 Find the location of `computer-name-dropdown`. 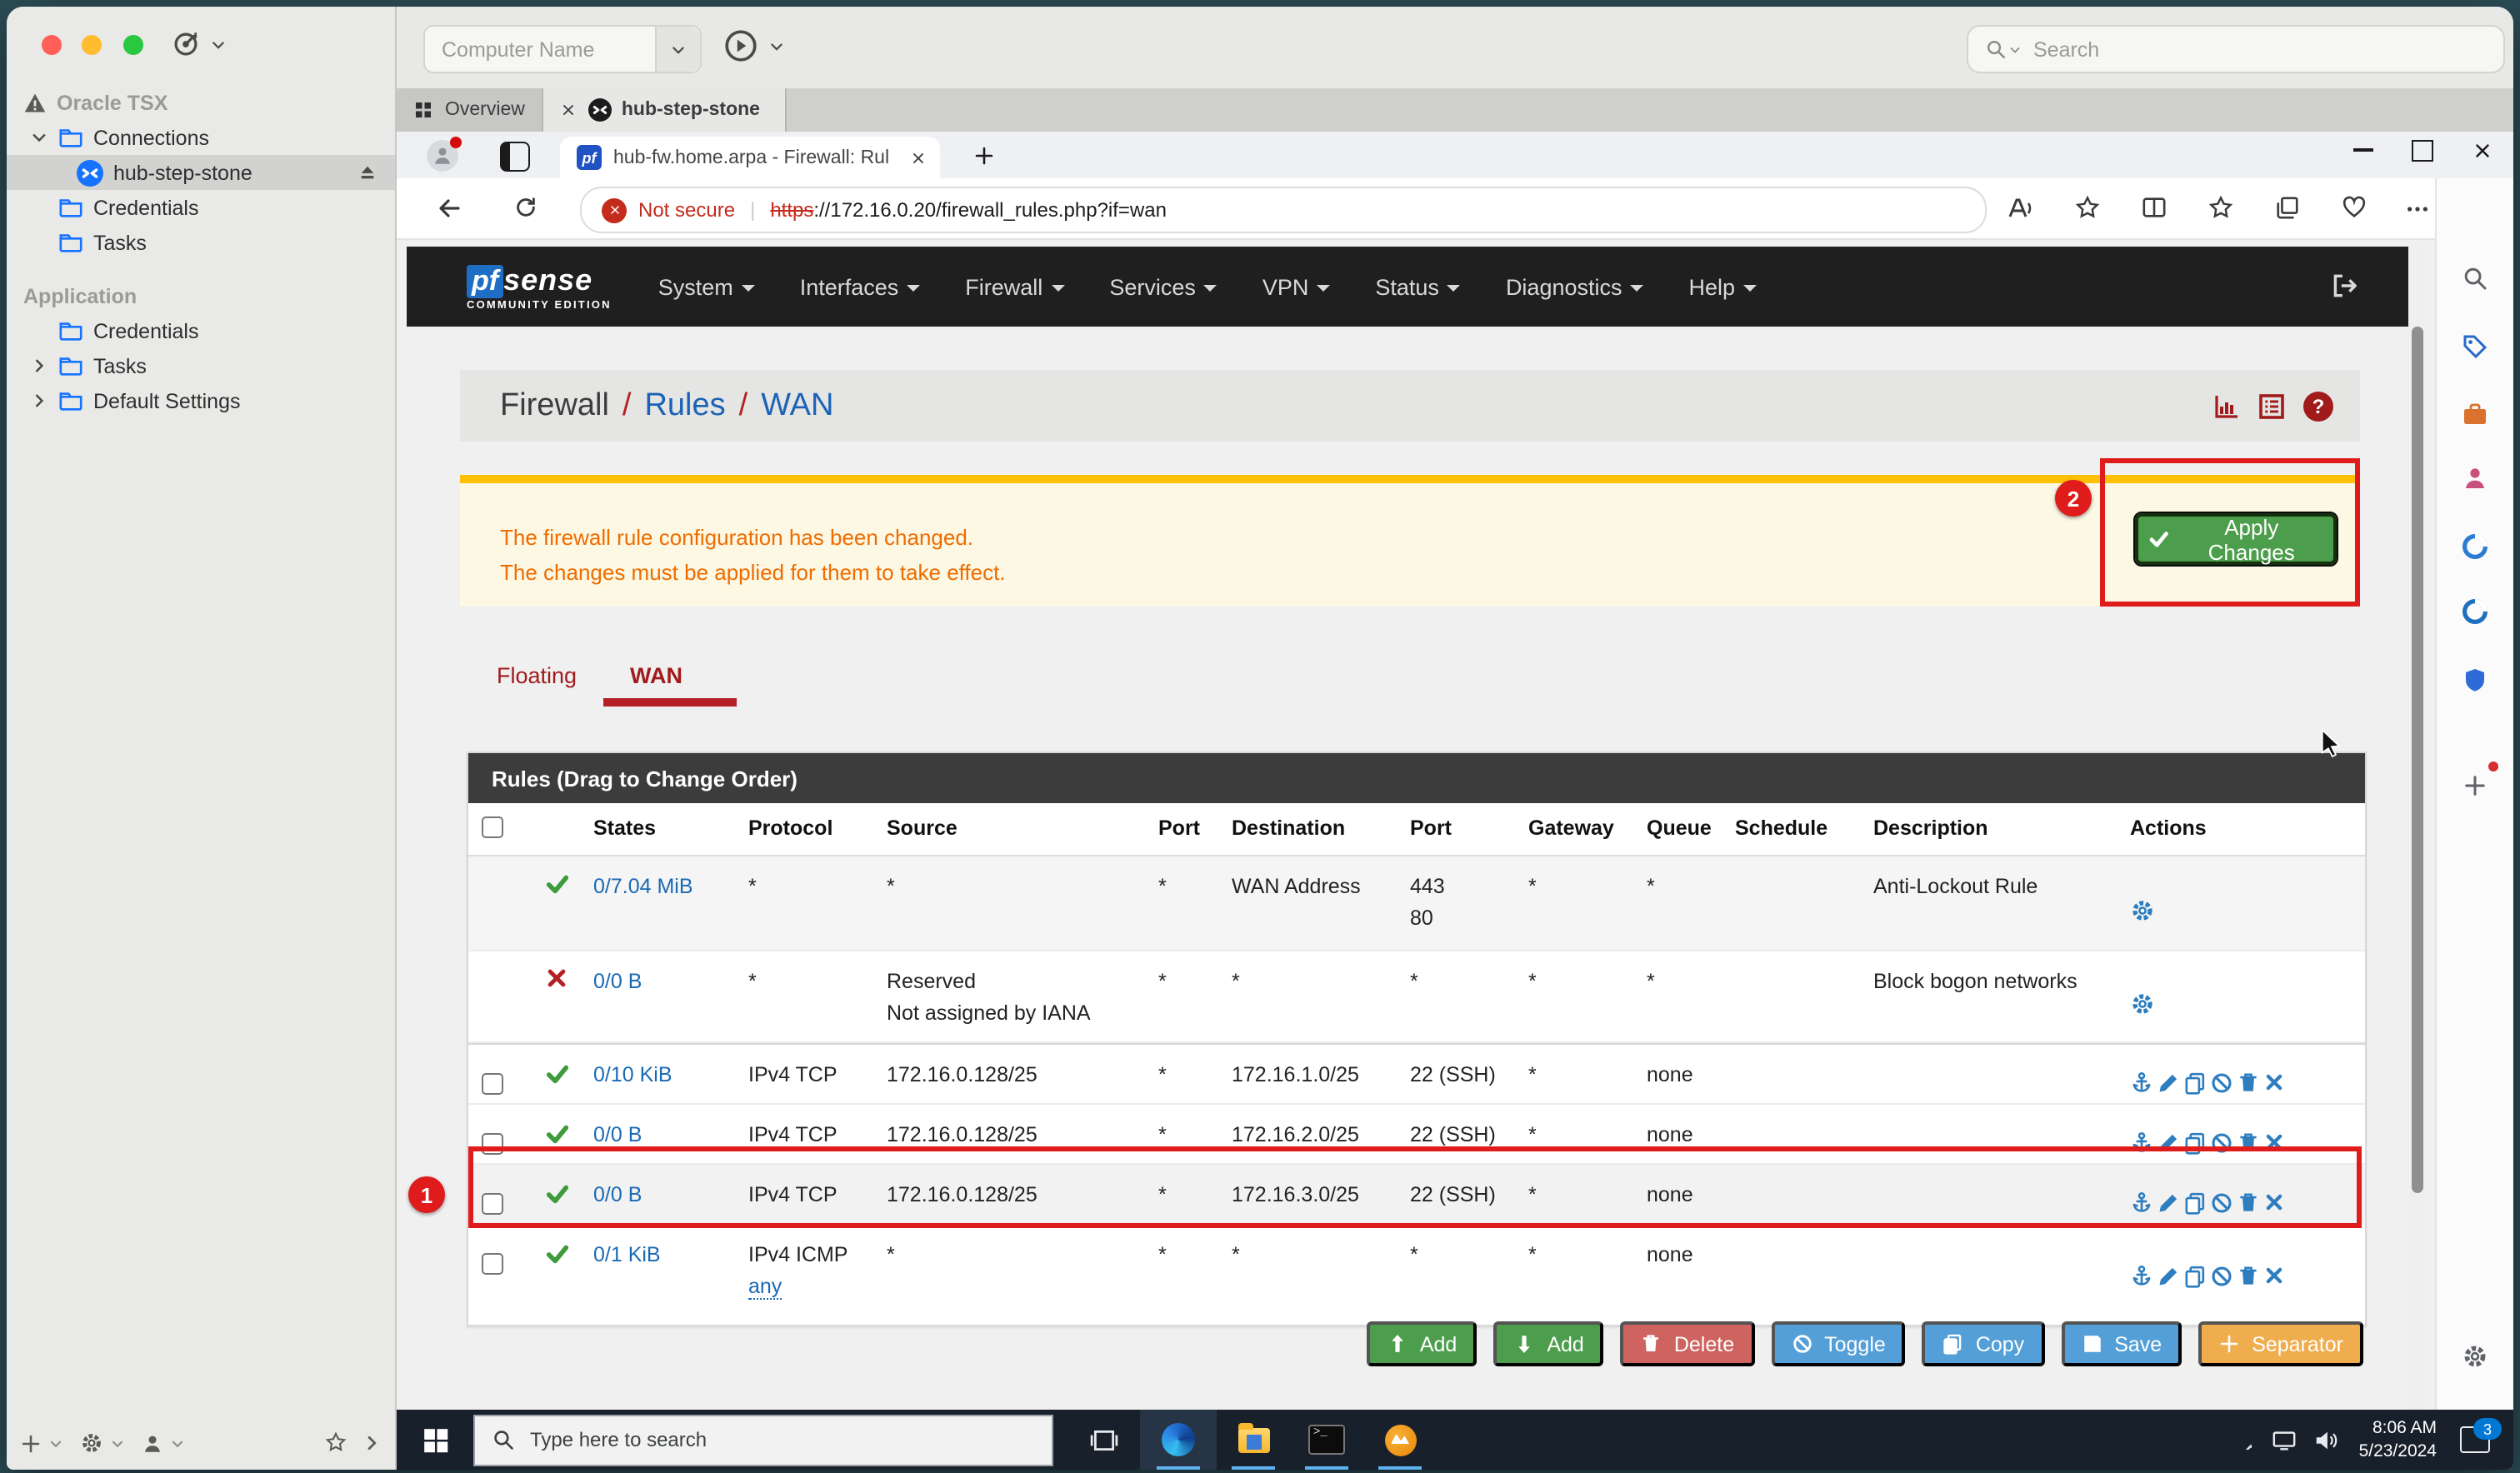

computer-name-dropdown is located at coordinates (677, 50).